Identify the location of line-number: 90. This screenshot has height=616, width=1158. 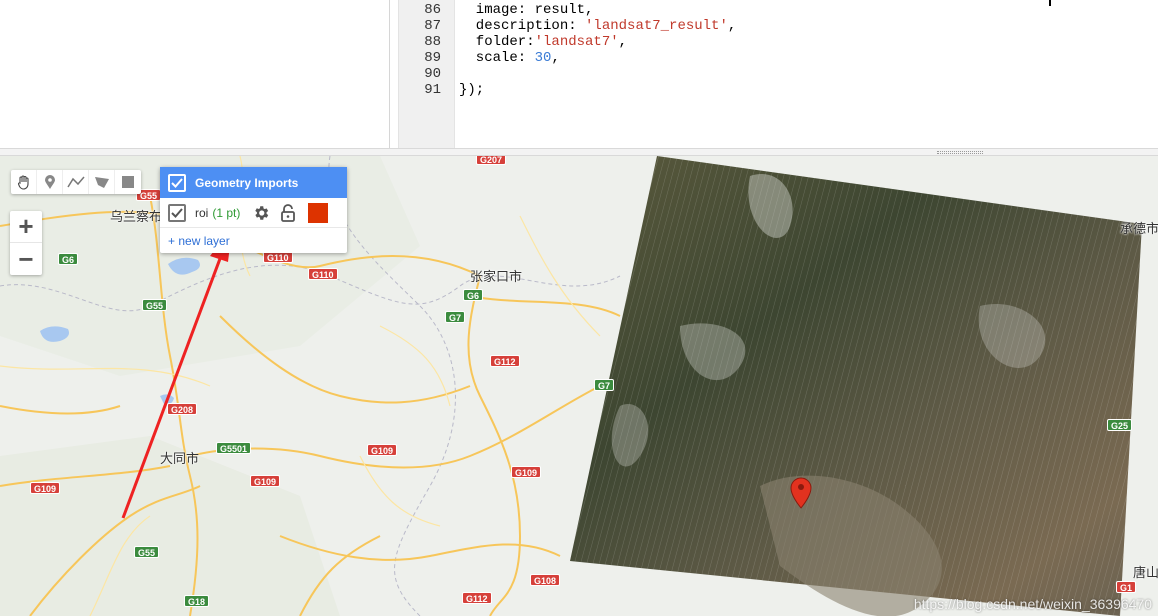
(432, 74).